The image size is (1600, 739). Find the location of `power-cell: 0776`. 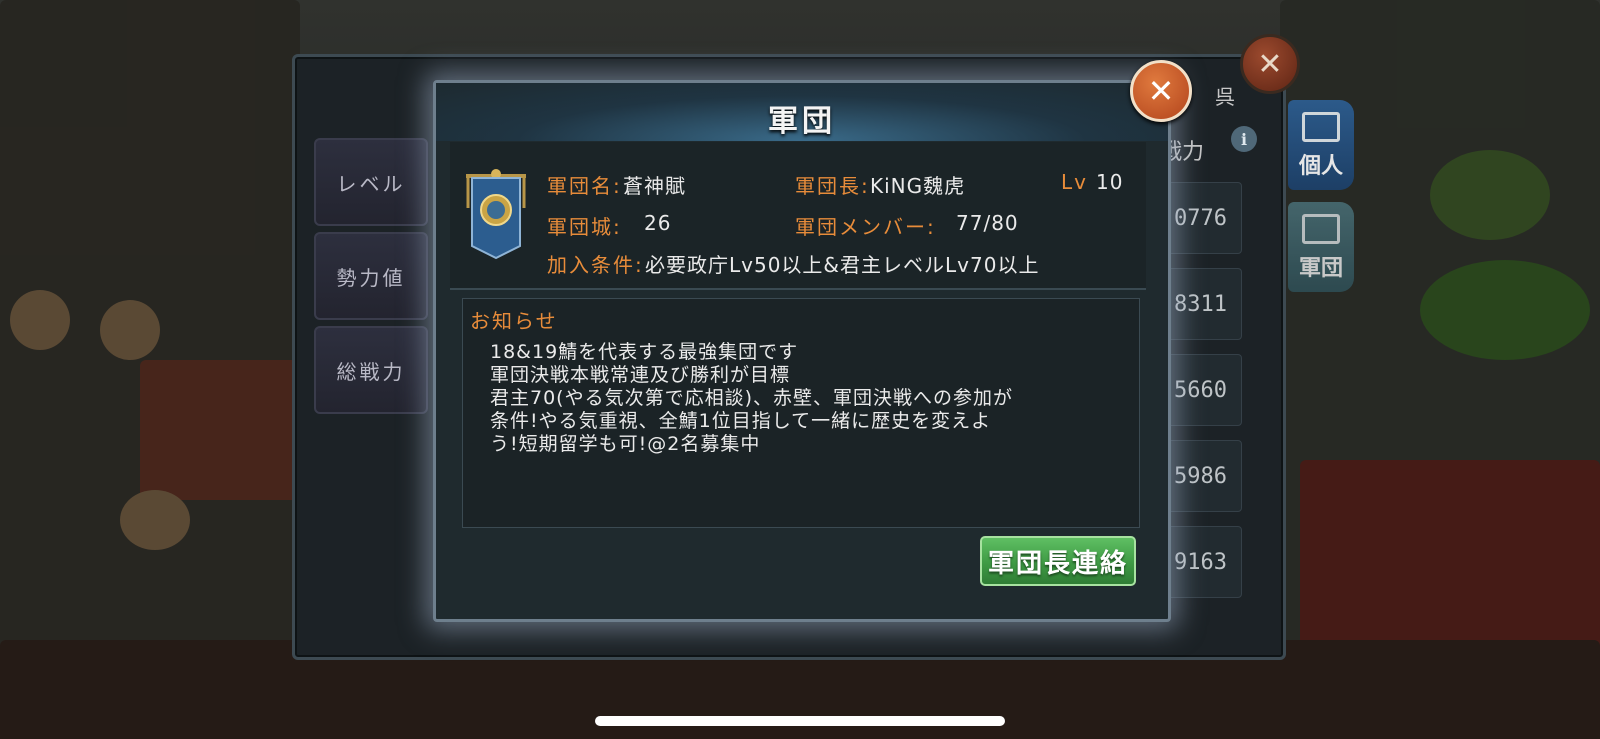

power-cell: 0776 is located at coordinates (1201, 218).